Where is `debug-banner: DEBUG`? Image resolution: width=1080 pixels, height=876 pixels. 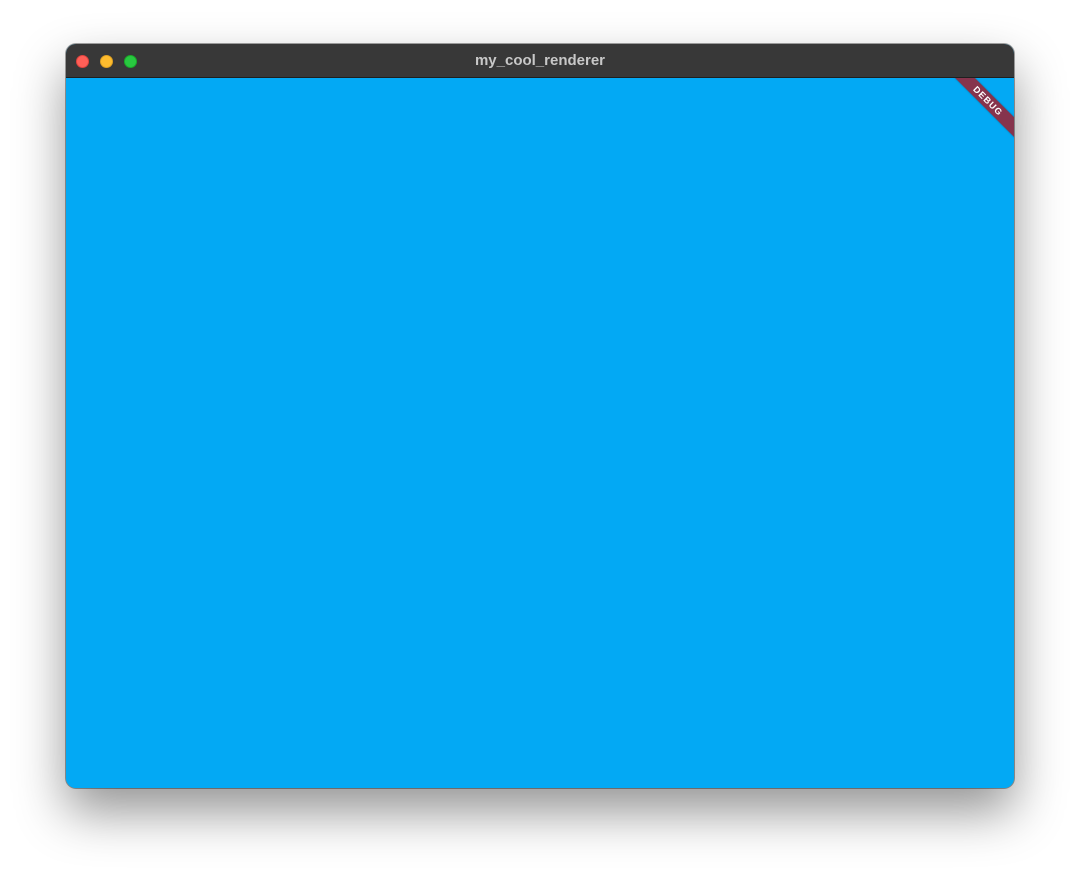
debug-banner: DEBUG is located at coordinates (974, 118).